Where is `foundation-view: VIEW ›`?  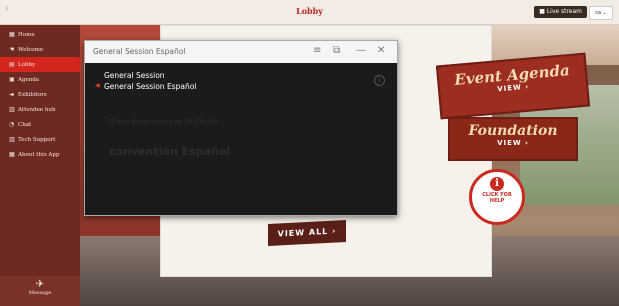
foundation-view: VIEW › is located at coordinates (513, 143).